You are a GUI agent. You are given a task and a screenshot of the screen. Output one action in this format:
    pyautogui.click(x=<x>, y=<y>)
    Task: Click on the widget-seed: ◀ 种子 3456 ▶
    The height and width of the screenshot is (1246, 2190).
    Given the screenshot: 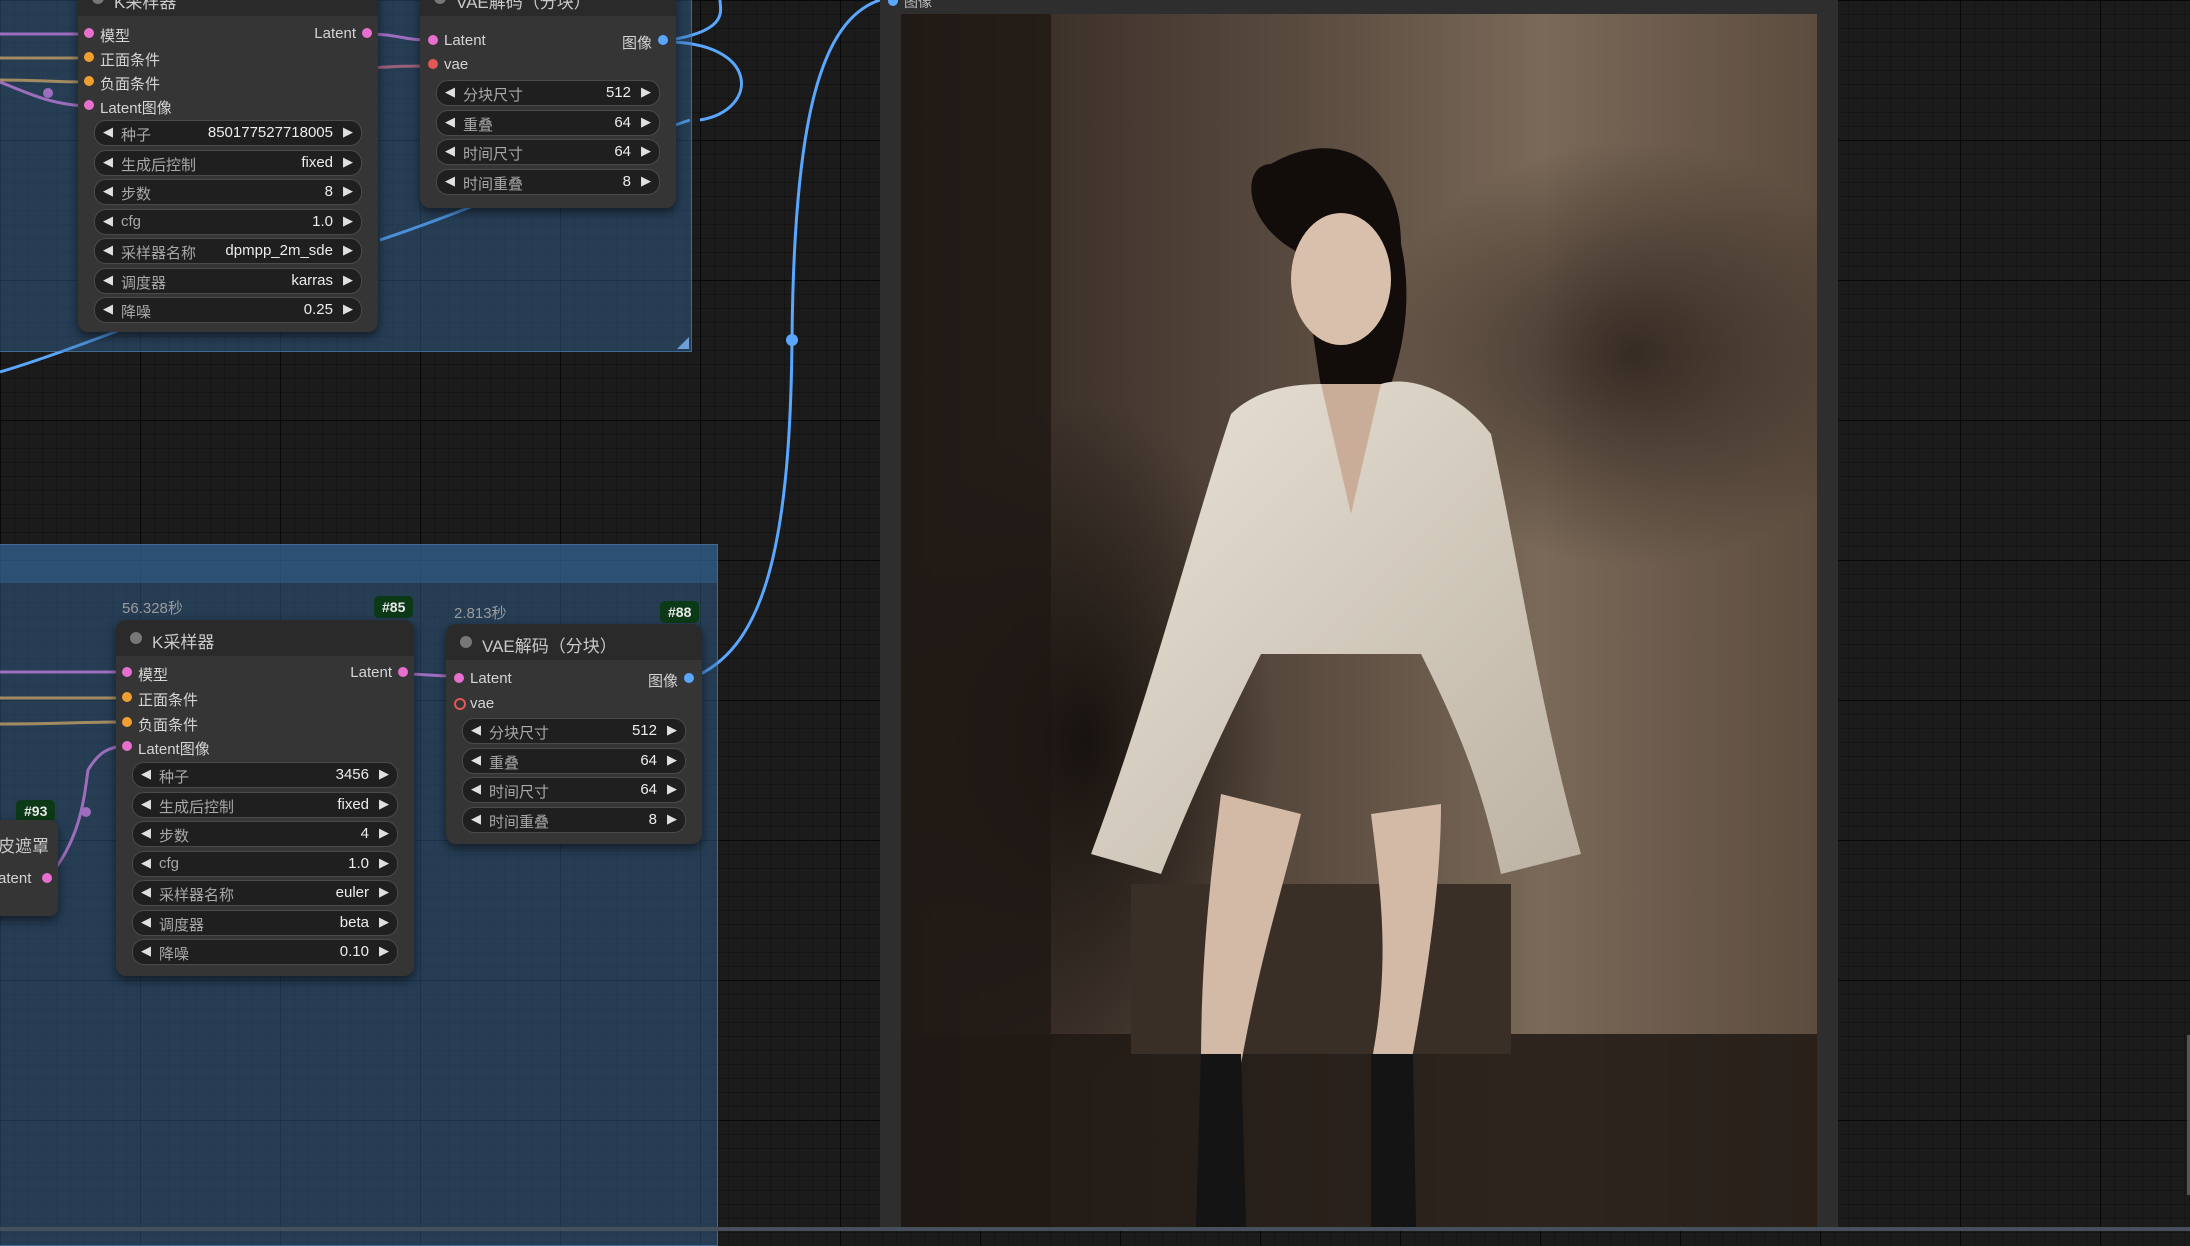 What is the action you would take?
    pyautogui.click(x=265, y=775)
    